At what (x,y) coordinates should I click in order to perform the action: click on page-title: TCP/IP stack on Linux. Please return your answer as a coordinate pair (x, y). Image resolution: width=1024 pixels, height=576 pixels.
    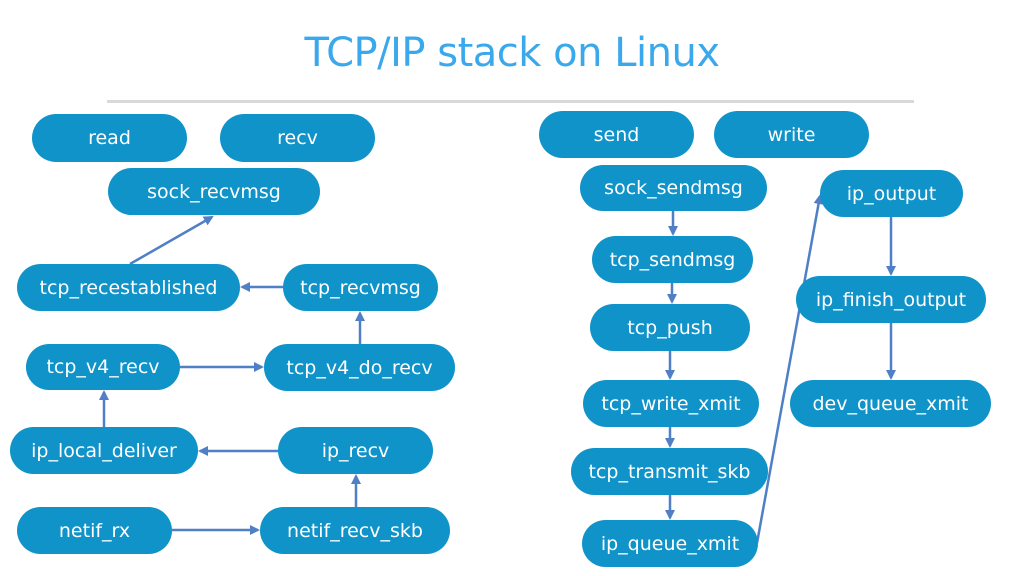
    Looking at the image, I should click on (512, 53).